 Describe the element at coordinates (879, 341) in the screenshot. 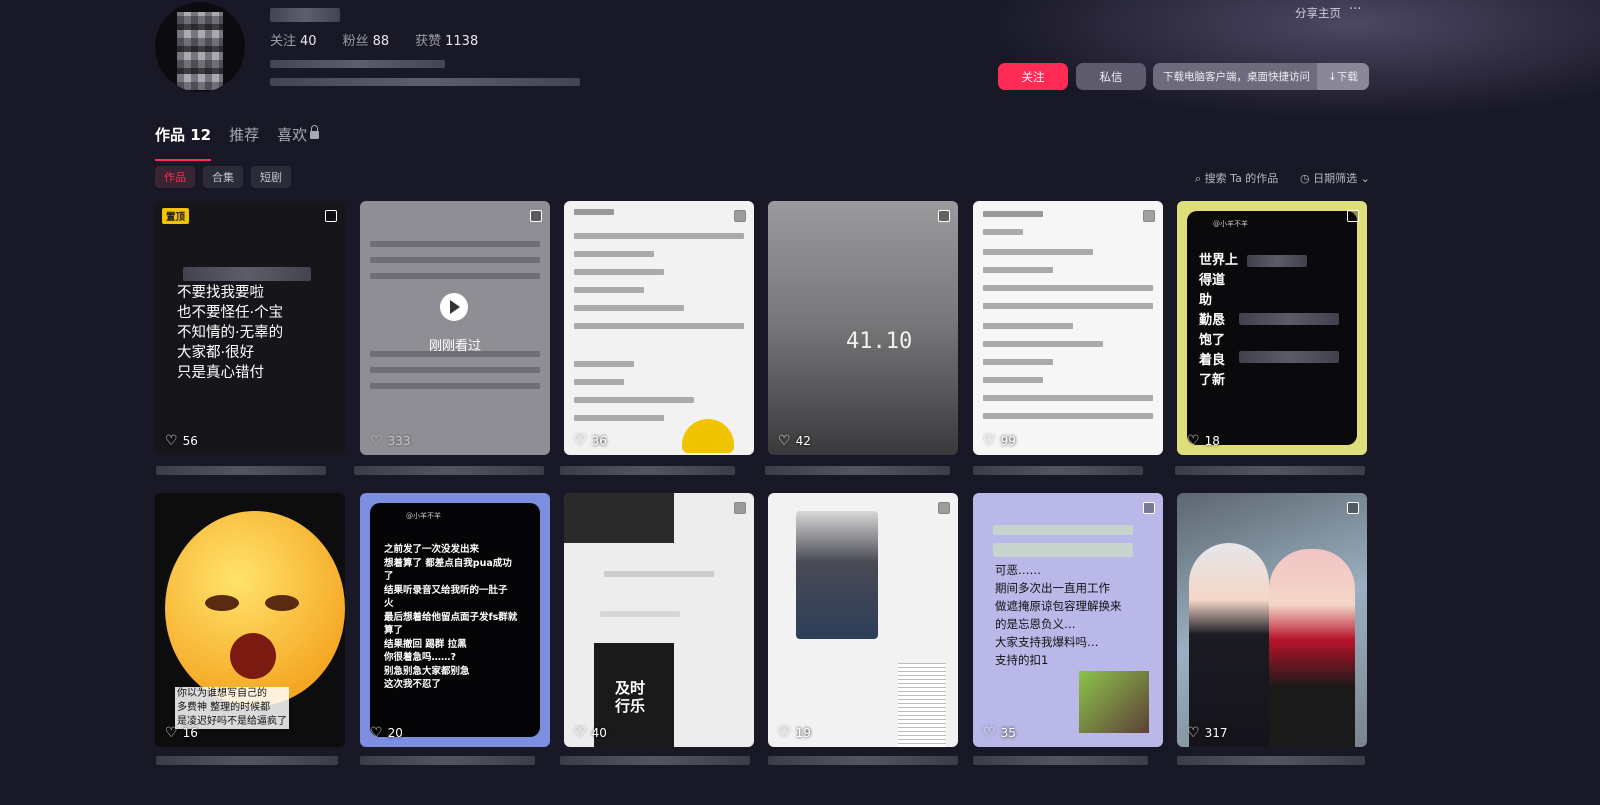

I see `scale-reading: 41.10` at that location.